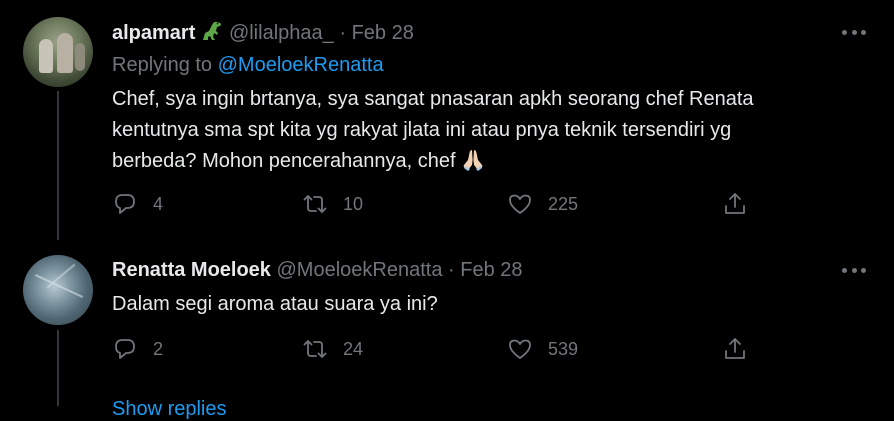 This screenshot has height=421, width=894. Describe the element at coordinates (284, 161) in the screenshot. I see `tweet-text-line: berbeda? Mohon pencerahannya, chef` at that location.